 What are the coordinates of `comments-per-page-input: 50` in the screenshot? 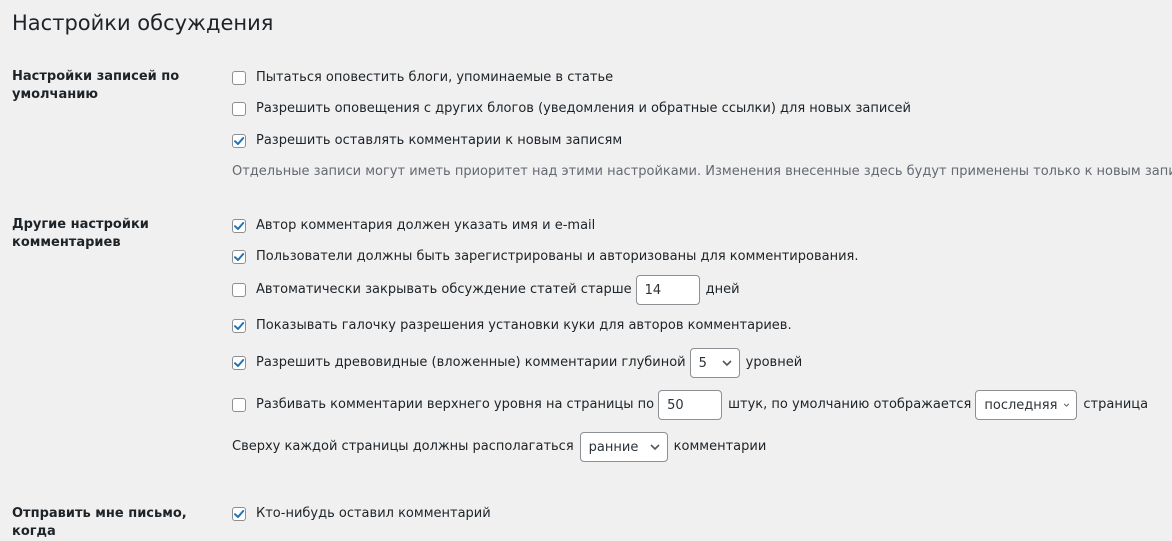 It's located at (690, 405).